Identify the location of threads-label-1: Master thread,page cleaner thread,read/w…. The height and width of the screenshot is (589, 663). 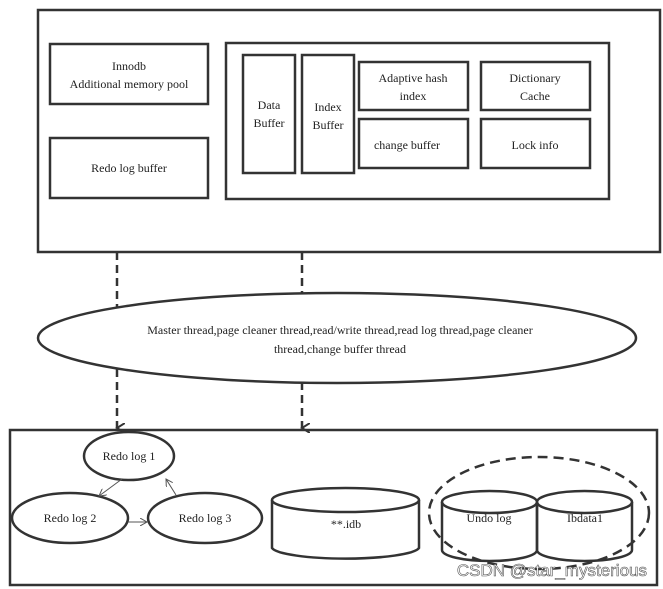
(339, 330).